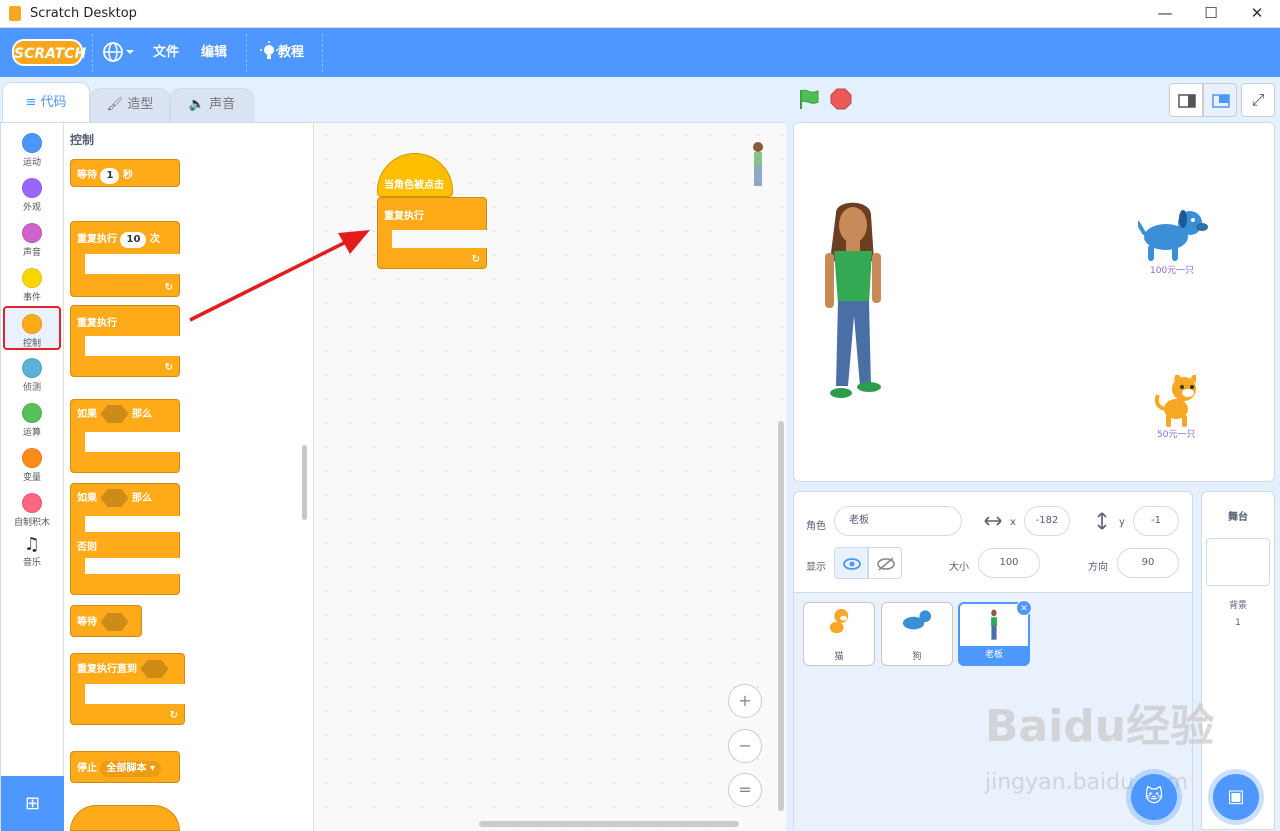 The width and height of the screenshot is (1280, 831). What do you see at coordinates (127, 689) in the screenshot?
I see `repeat-until-block: 重复执行直到 ↻` at bounding box center [127, 689].